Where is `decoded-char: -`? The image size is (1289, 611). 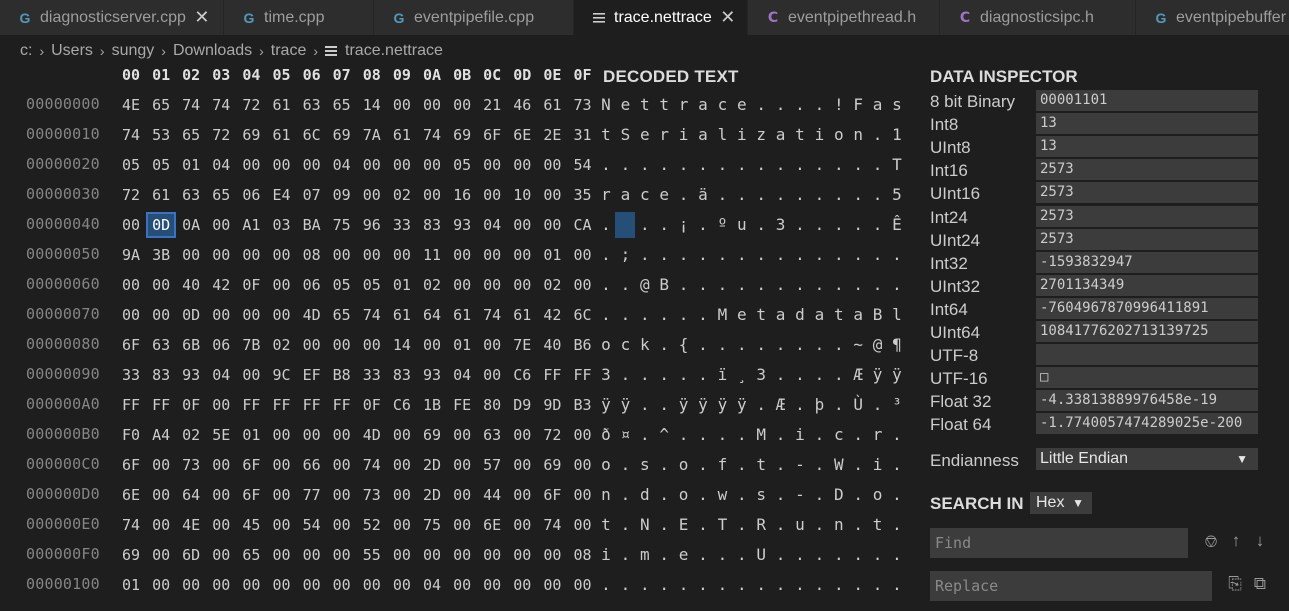 decoded-char: - is located at coordinates (800, 495).